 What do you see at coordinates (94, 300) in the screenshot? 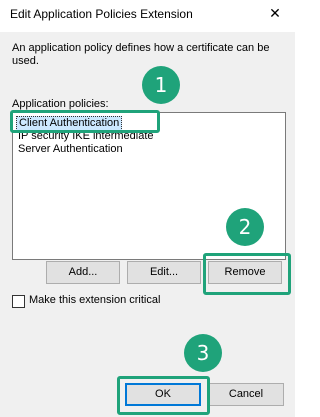
I see `critical-checkbox-label: Make this extension critical` at bounding box center [94, 300].